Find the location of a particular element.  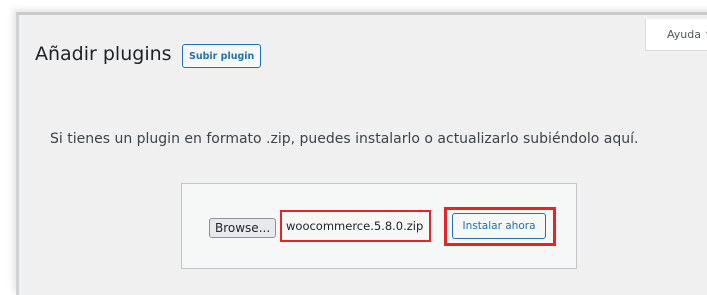

page-title: Añadir plugins is located at coordinates (103, 54).